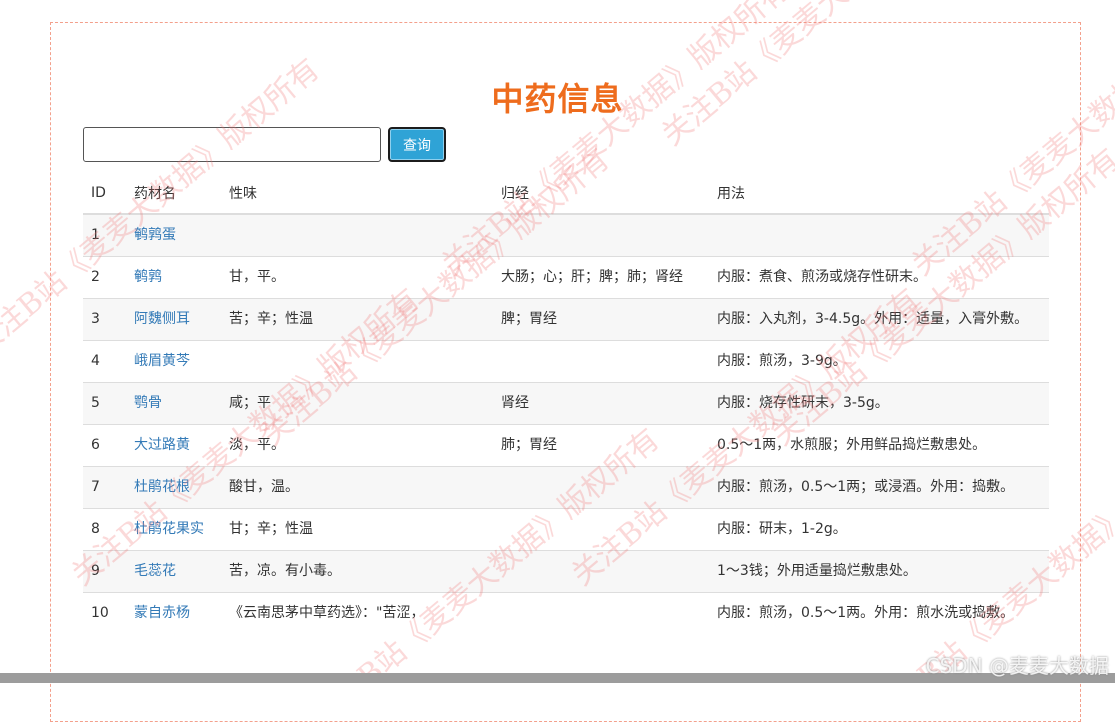 This screenshot has width=1115, height=722. I want to click on page-title: 中药信息, so click(557, 99).